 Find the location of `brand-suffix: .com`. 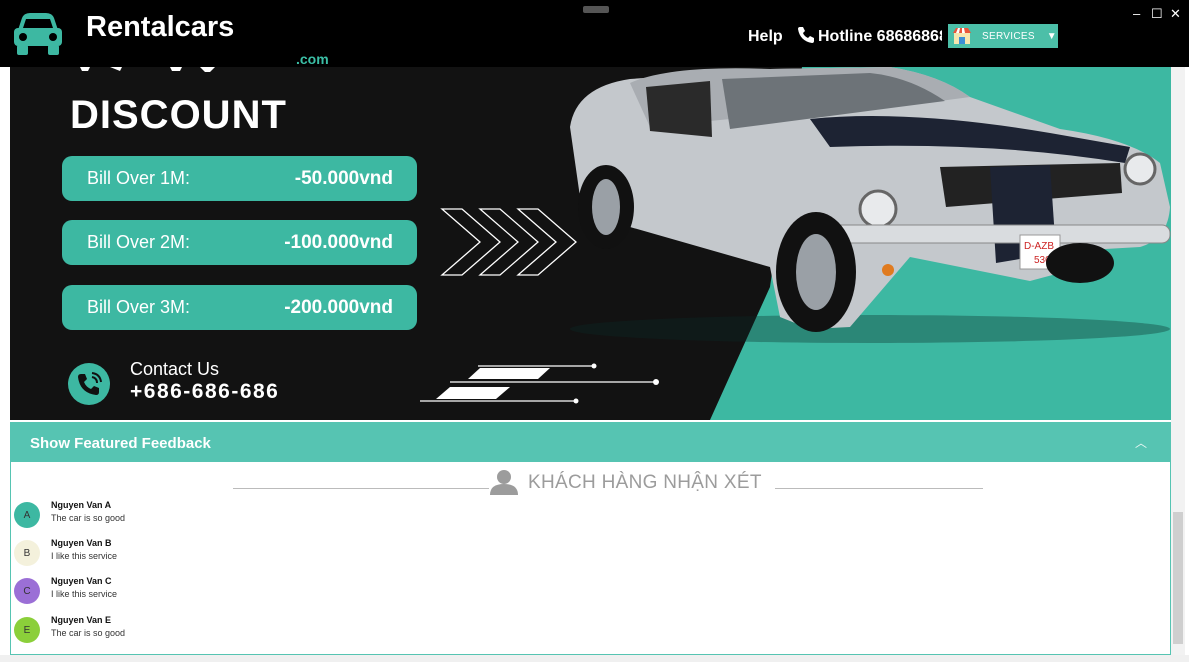

brand-suffix: .com is located at coordinates (312, 59).